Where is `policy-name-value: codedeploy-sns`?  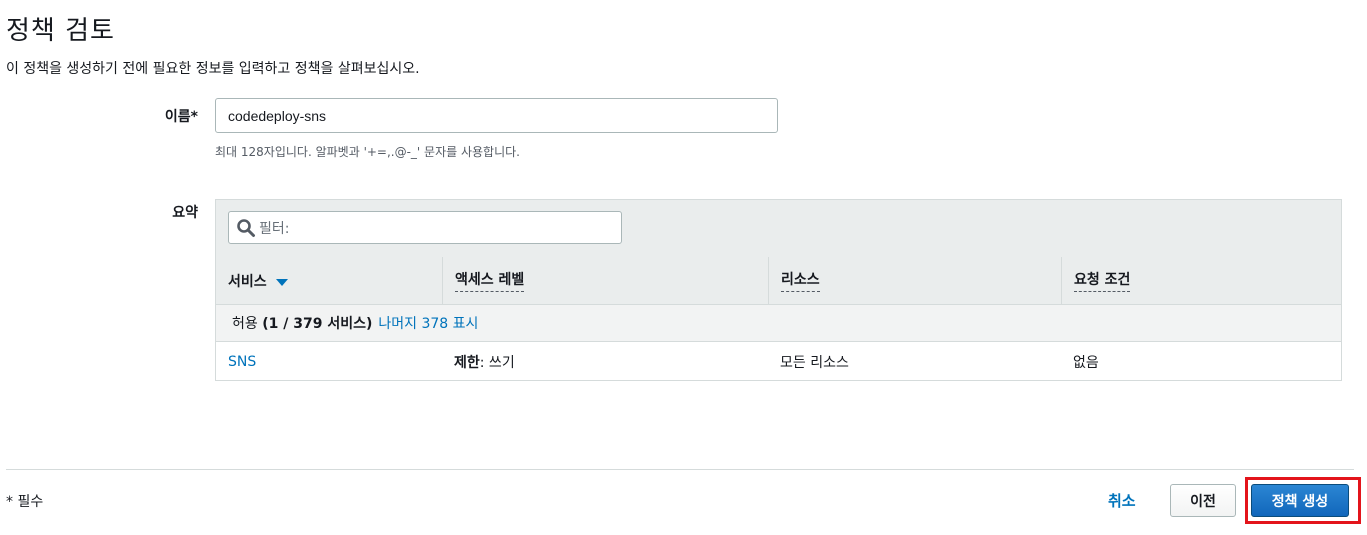
policy-name-value: codedeploy-sns is located at coordinates (277, 115).